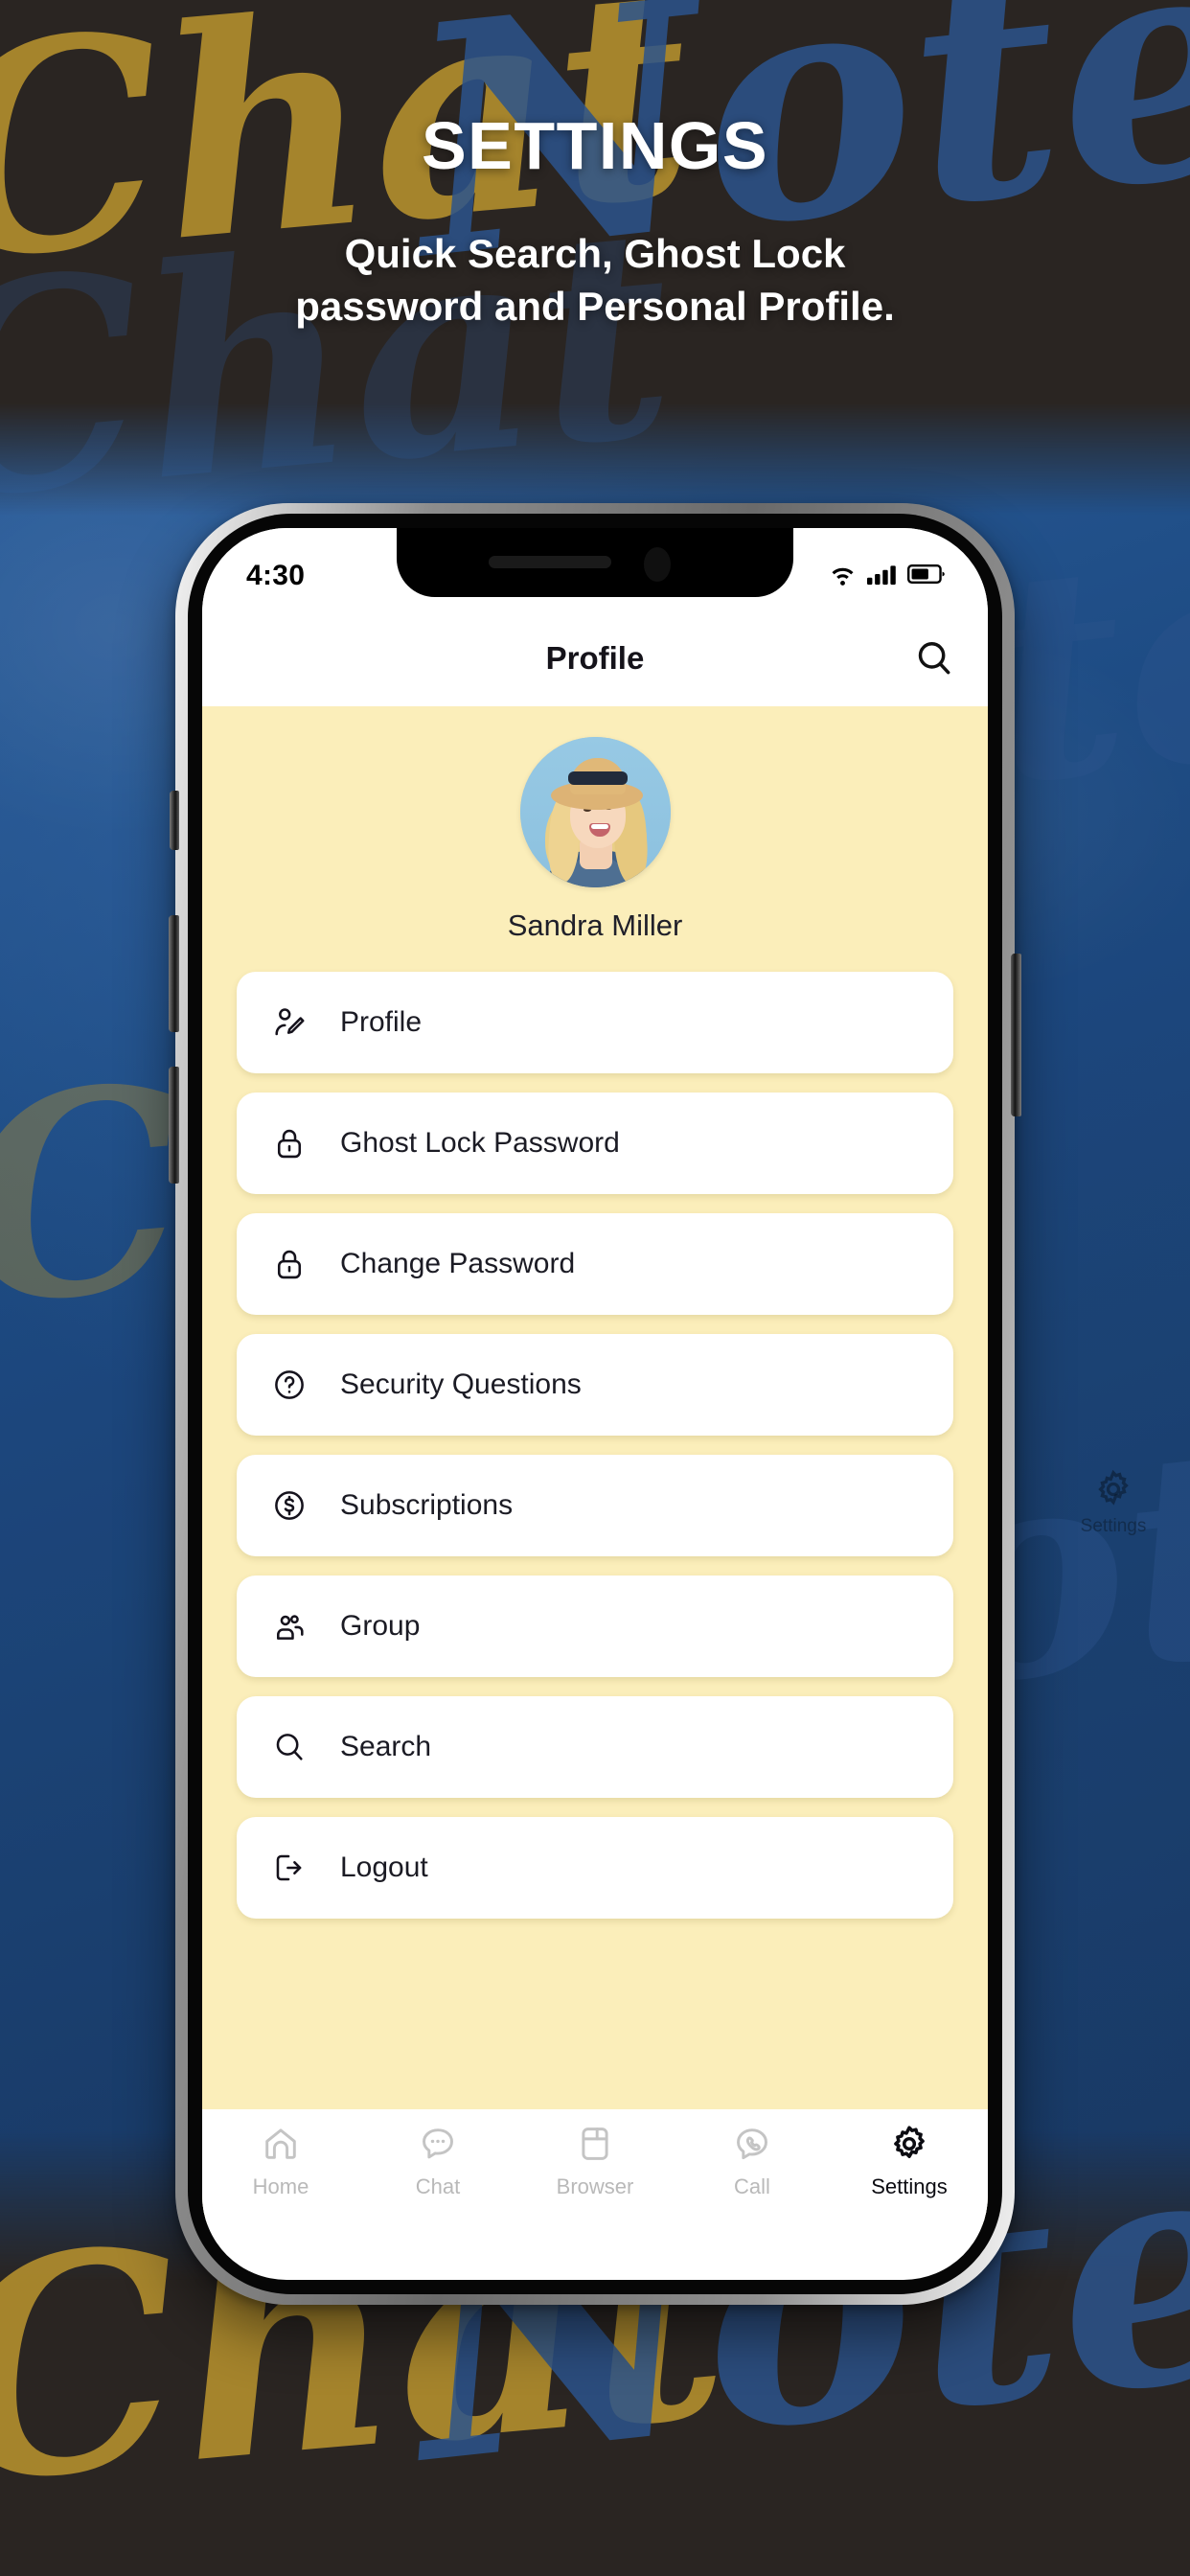  I want to click on tab-label: Home, so click(280, 2186).